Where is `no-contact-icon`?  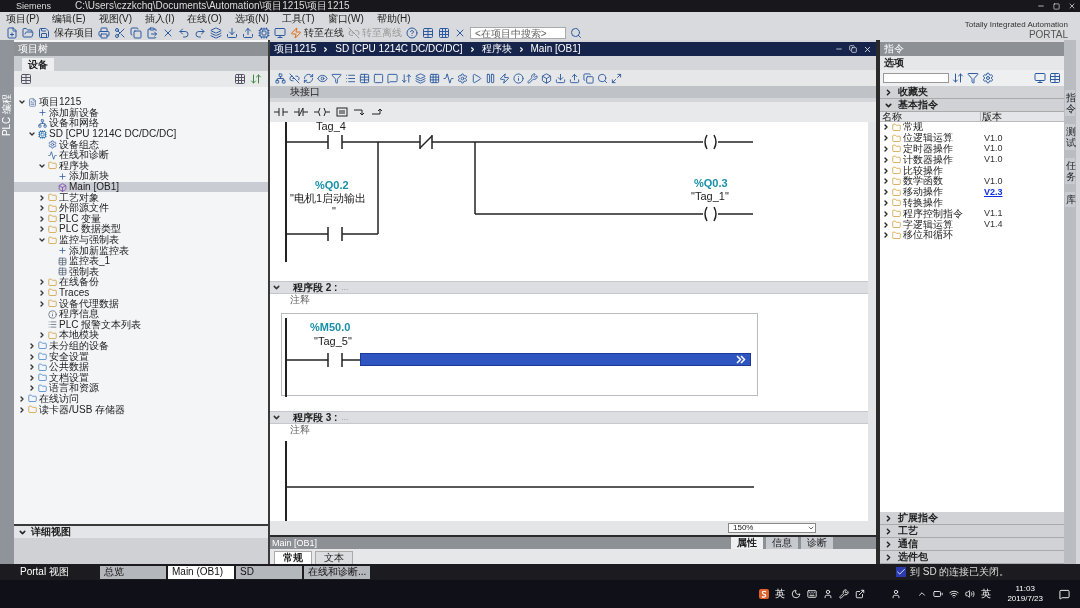
no-contact-icon is located at coordinates (281, 112).